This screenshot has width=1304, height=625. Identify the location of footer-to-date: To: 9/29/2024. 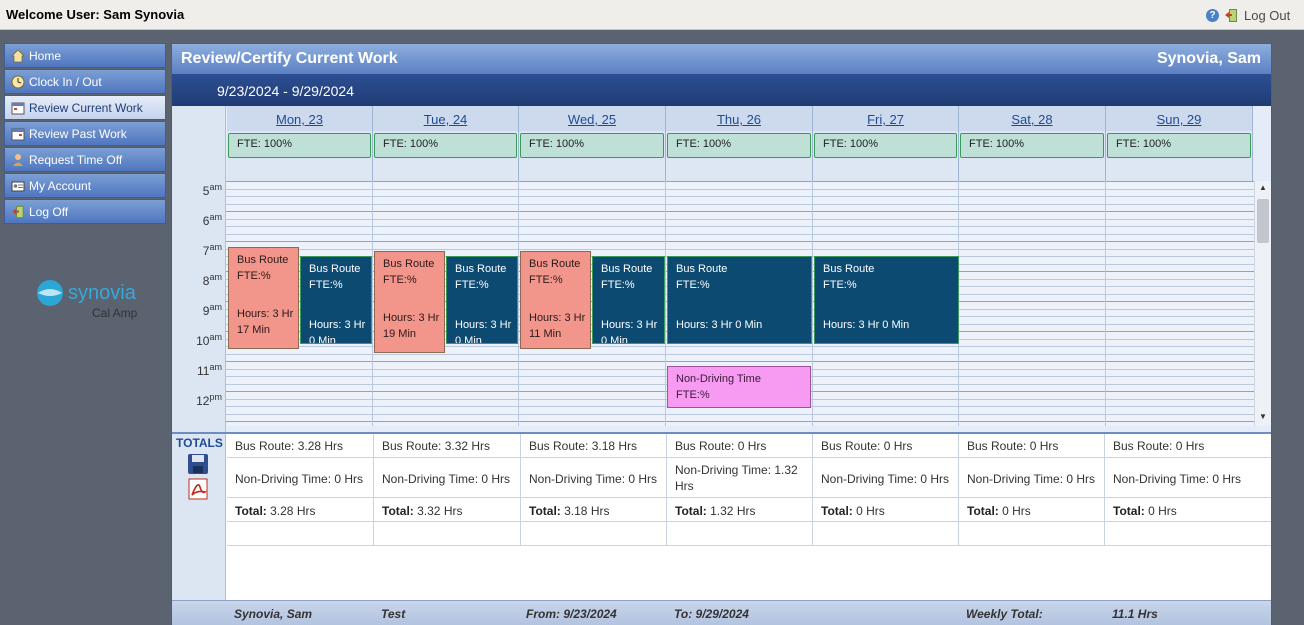
(711, 614).